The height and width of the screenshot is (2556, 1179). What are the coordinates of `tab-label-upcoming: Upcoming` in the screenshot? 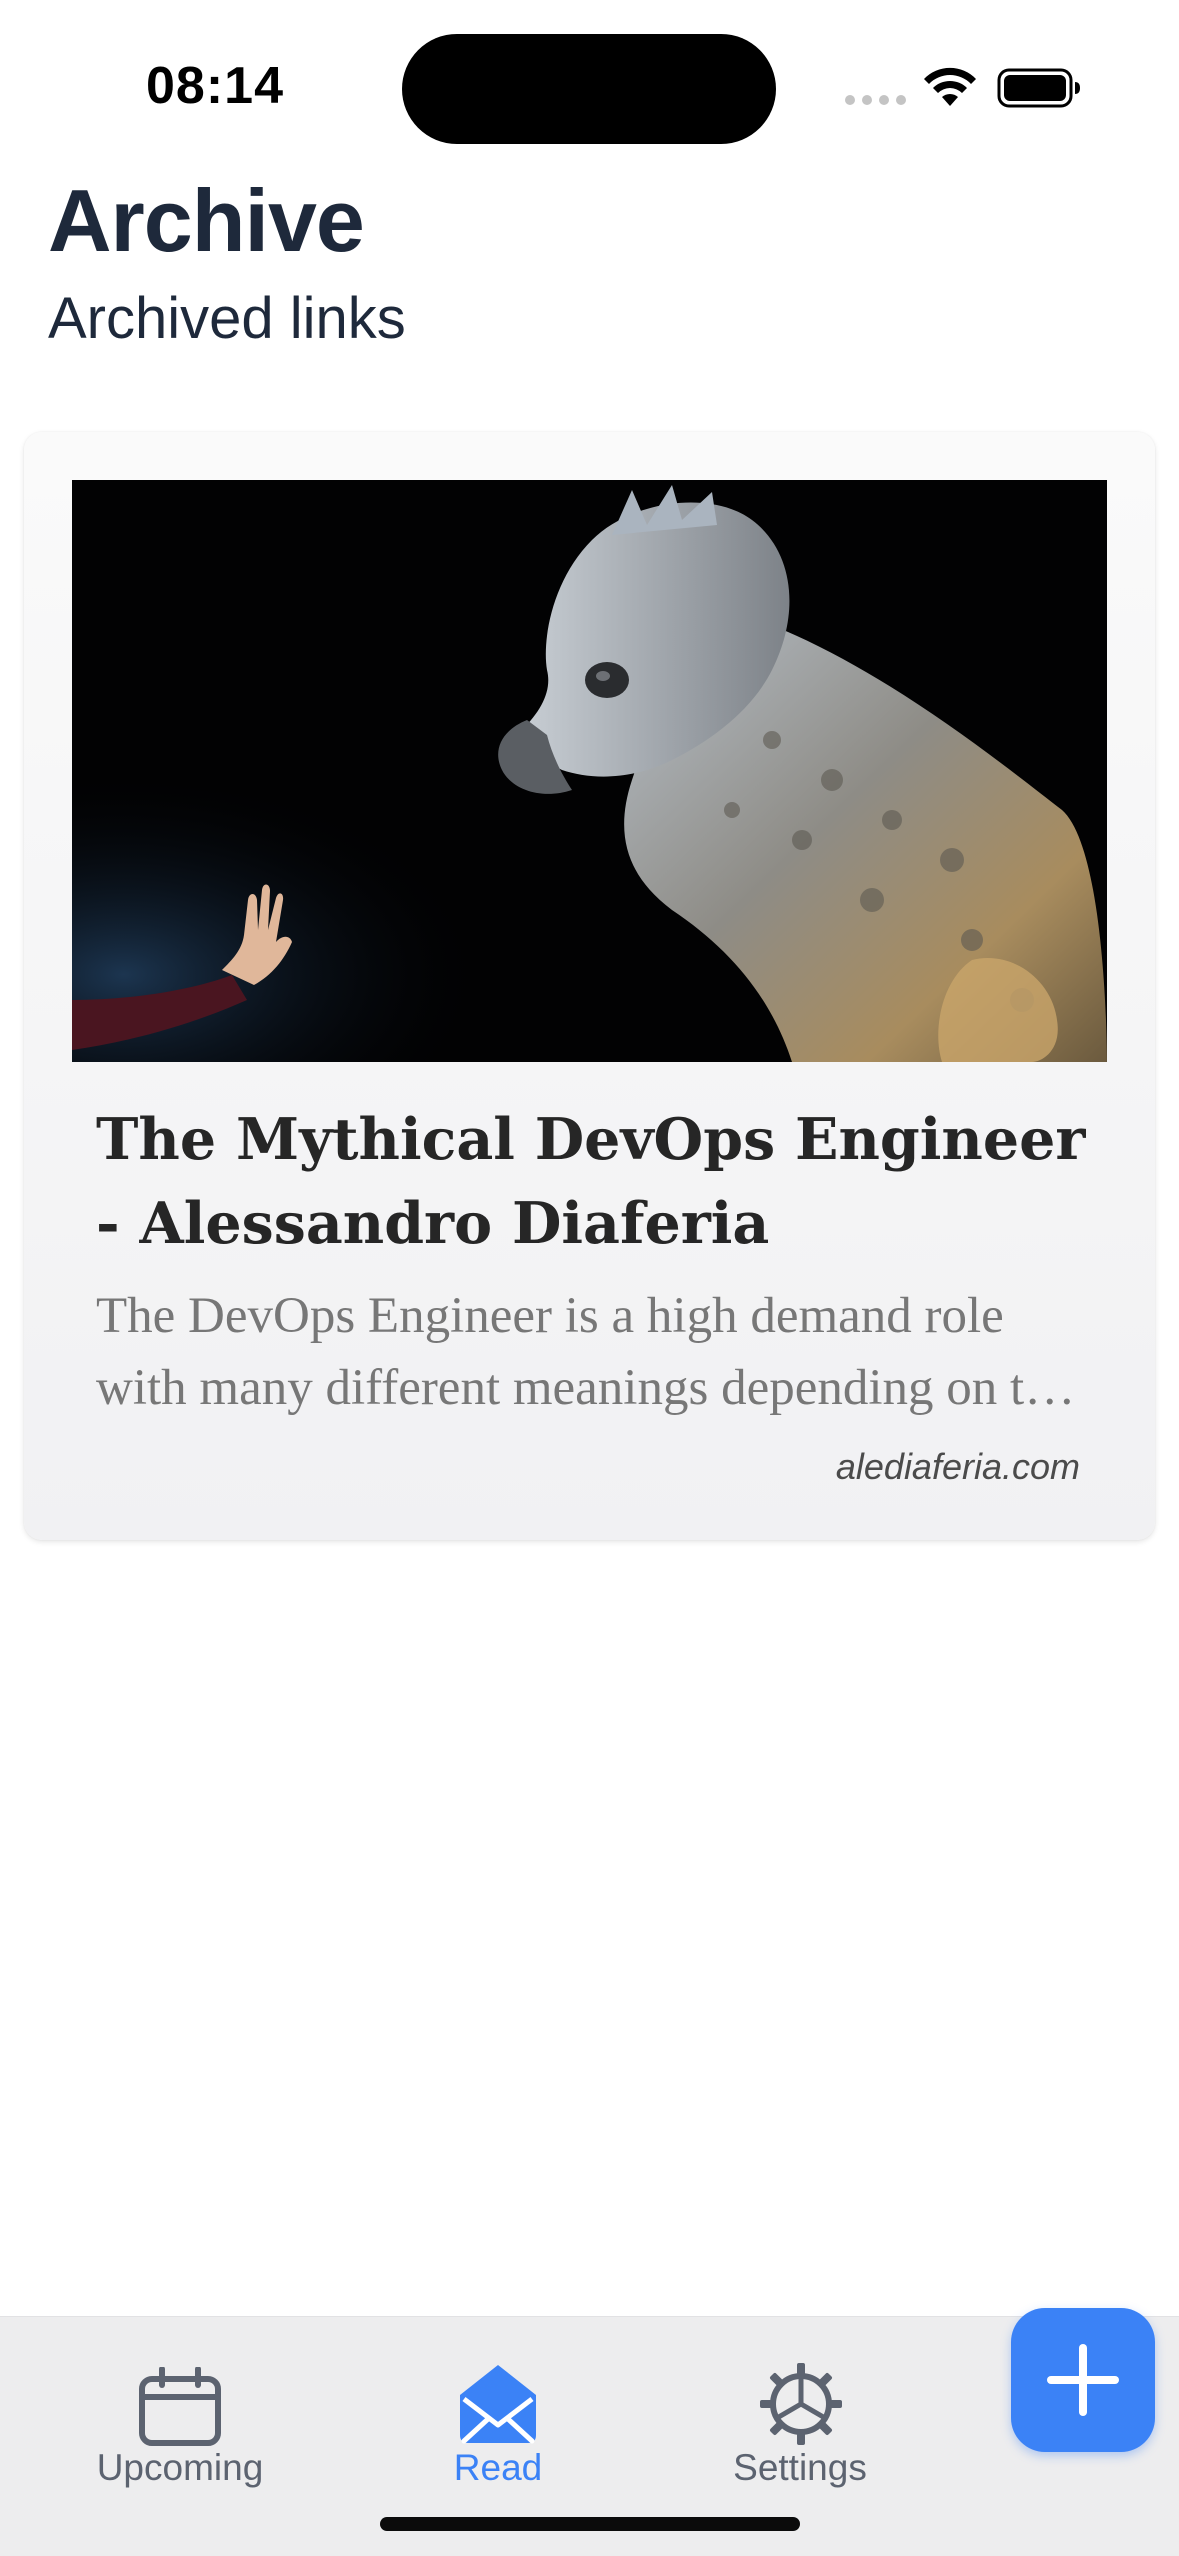 It's located at (180, 2467).